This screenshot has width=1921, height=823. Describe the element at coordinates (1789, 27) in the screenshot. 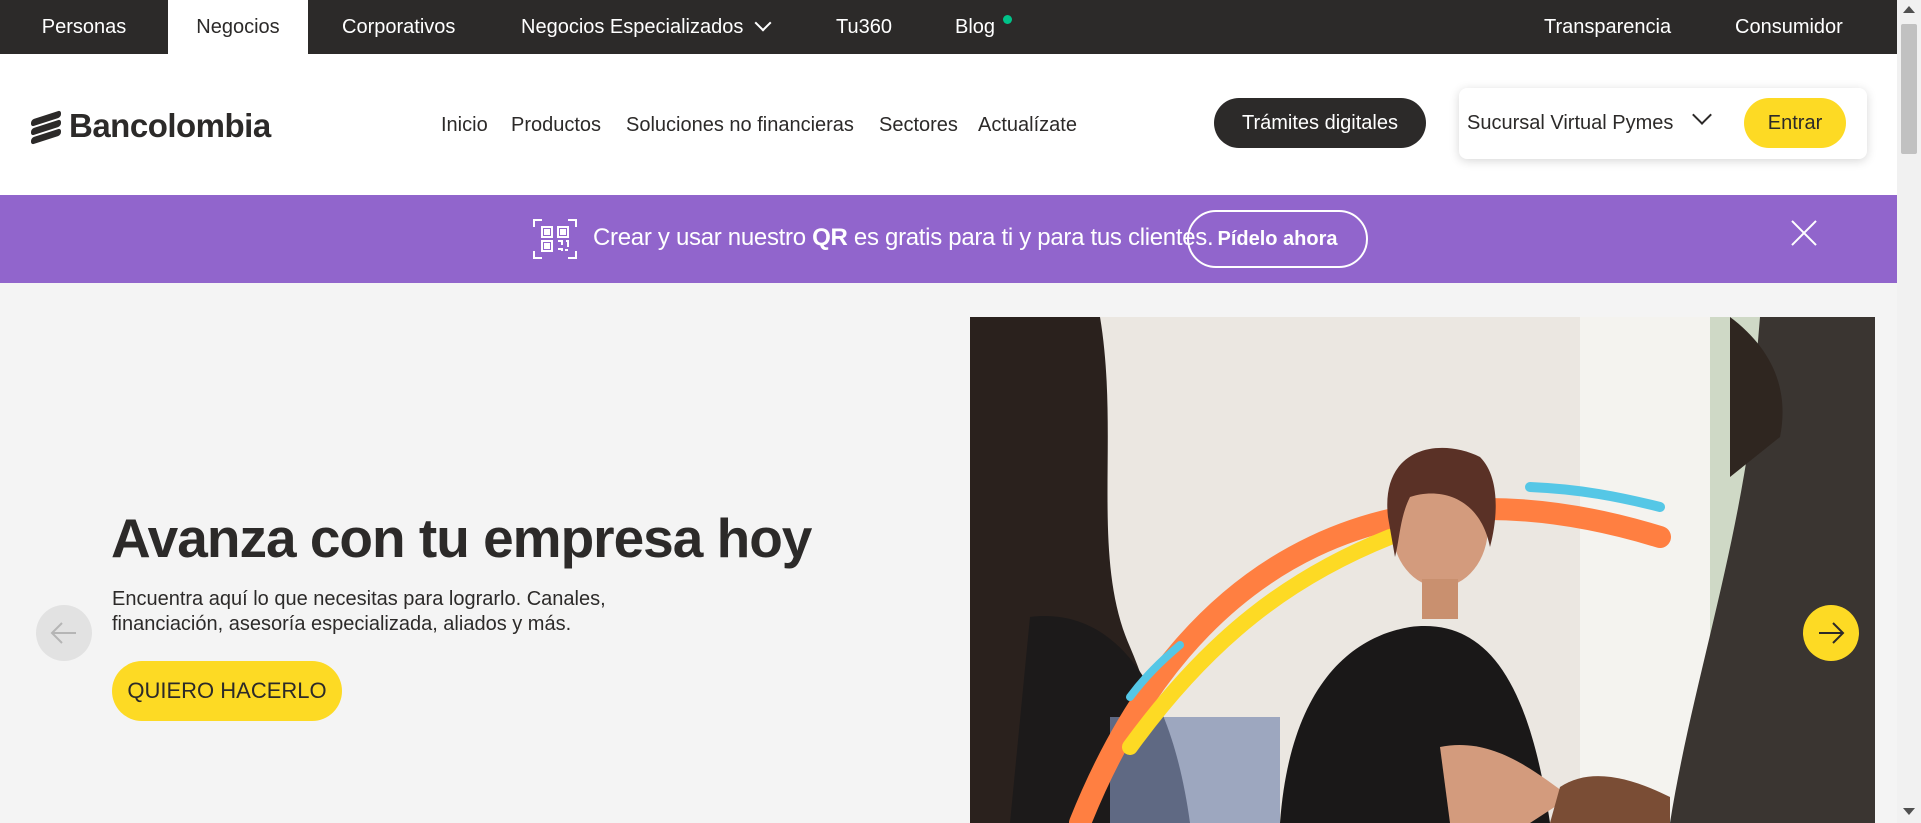

I see `top-nav-consumidor: Consumidor` at that location.